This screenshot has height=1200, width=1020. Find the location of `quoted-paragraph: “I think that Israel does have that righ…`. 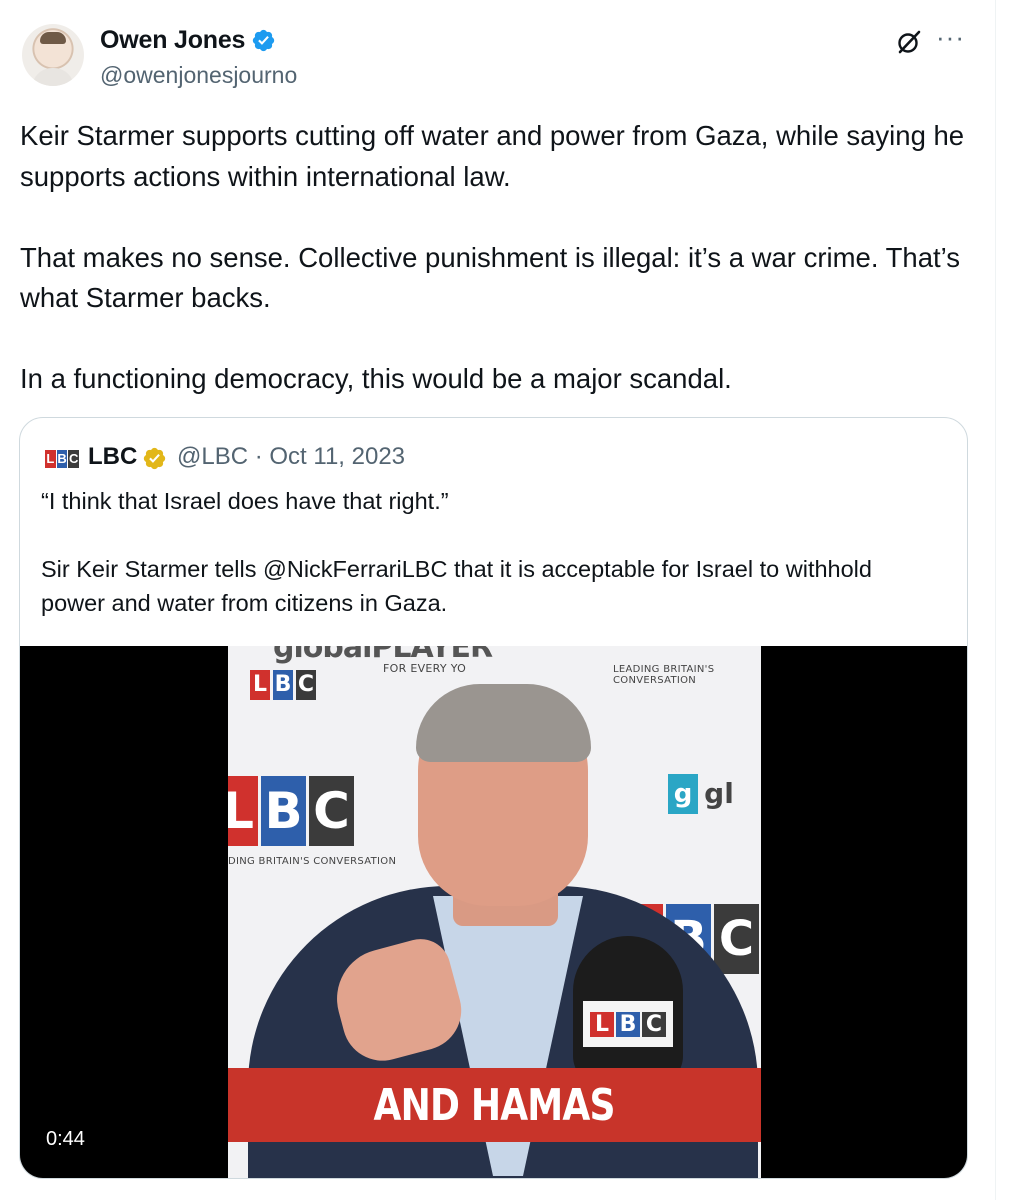

quoted-paragraph: “I think that Israel does have that righ… is located at coordinates (245, 501).